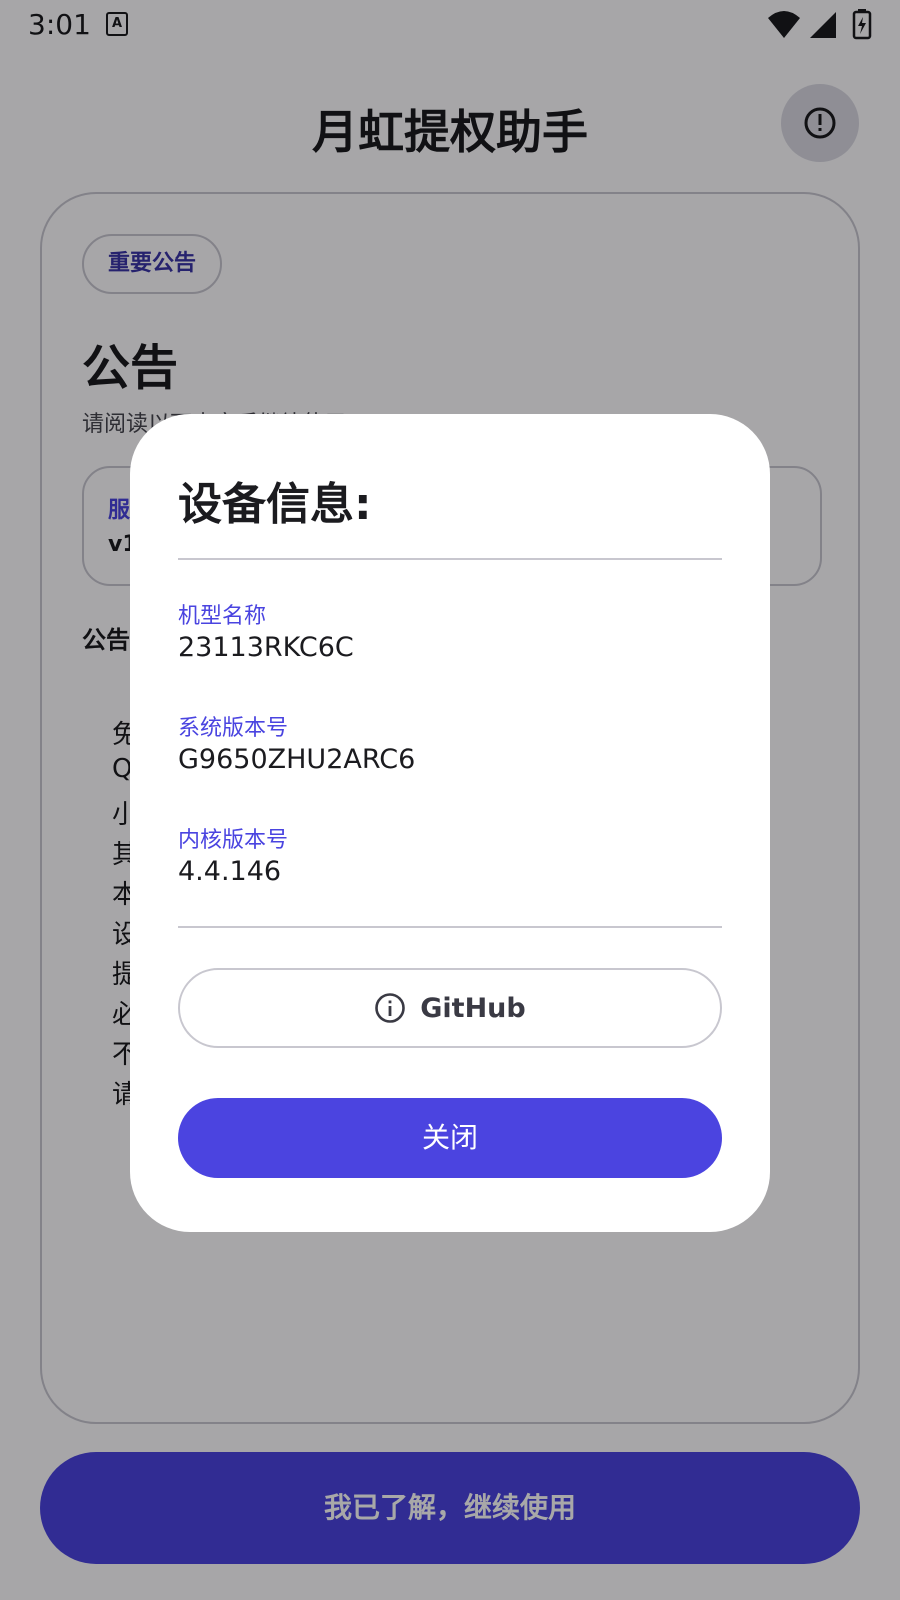  What do you see at coordinates (390, 1008) in the screenshot?
I see `info-icon` at bounding box center [390, 1008].